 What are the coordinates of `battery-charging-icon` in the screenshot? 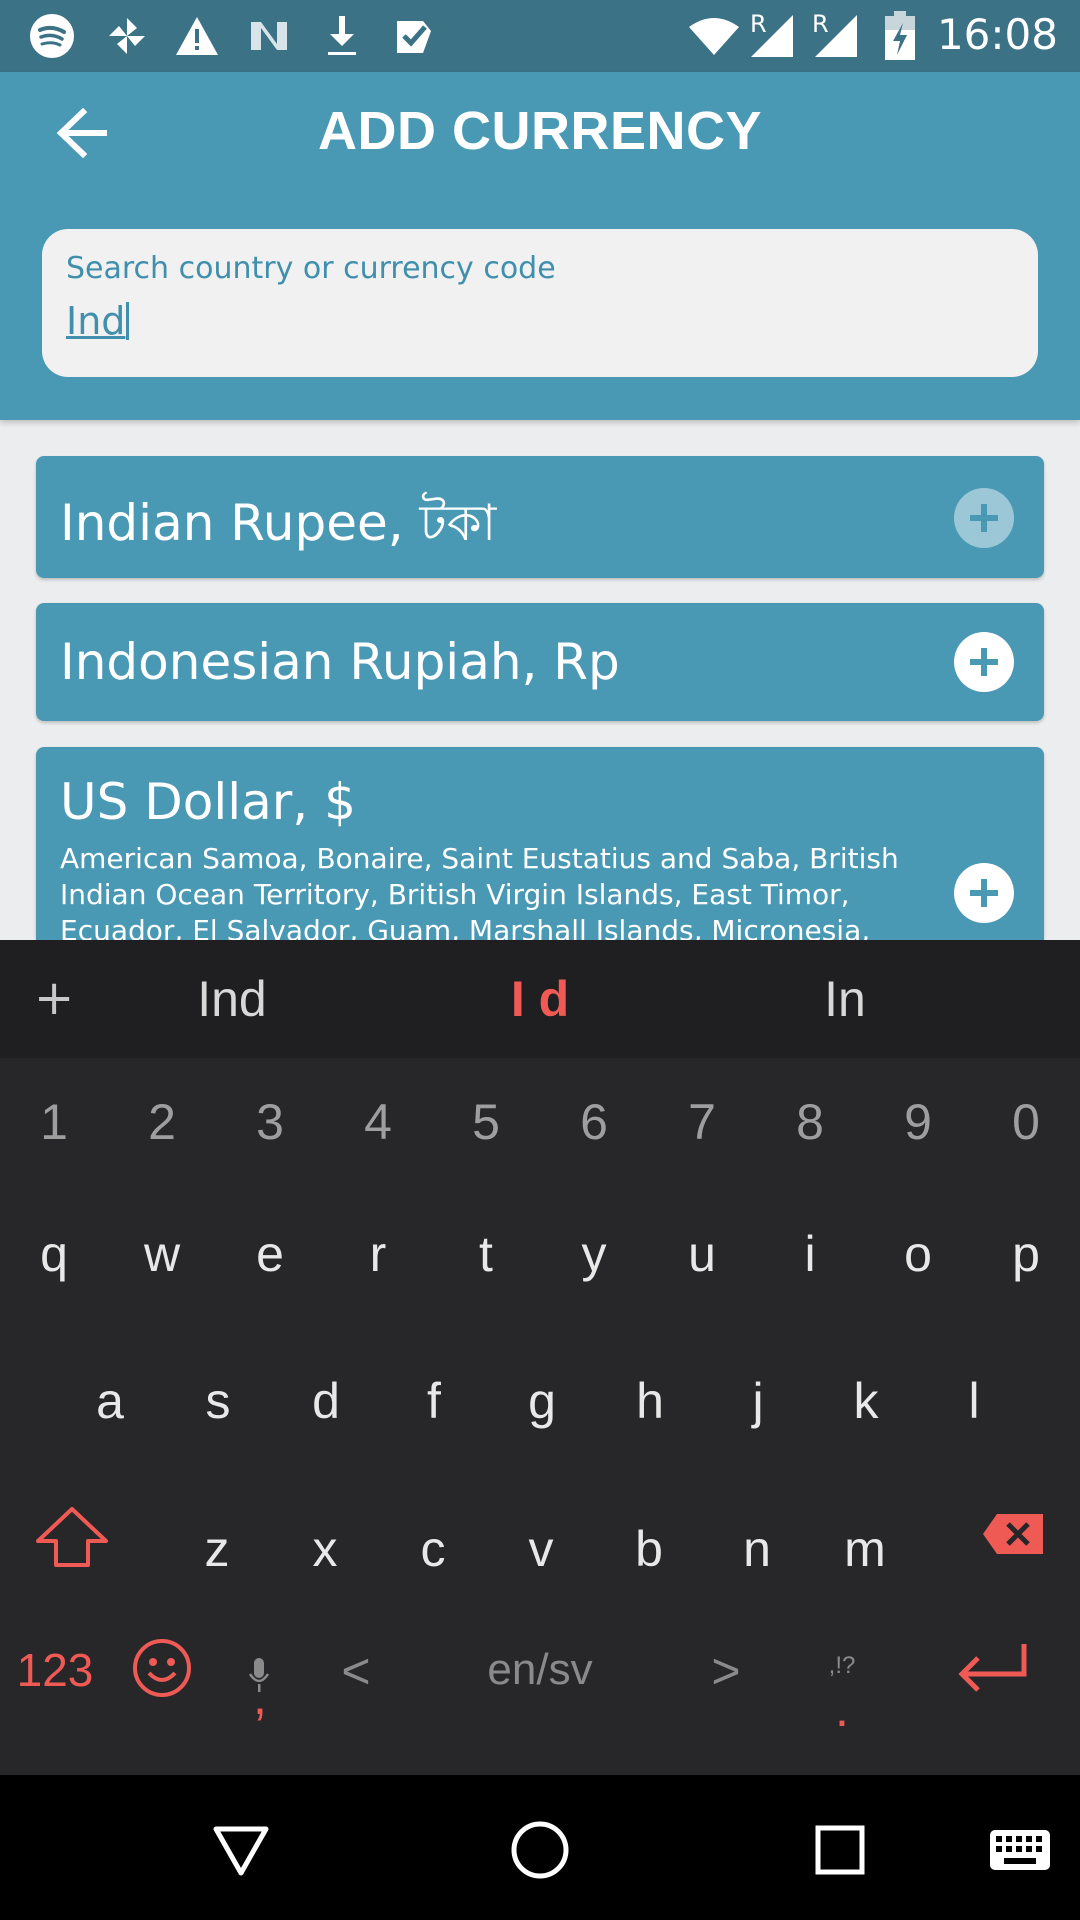 It's located at (900, 35).